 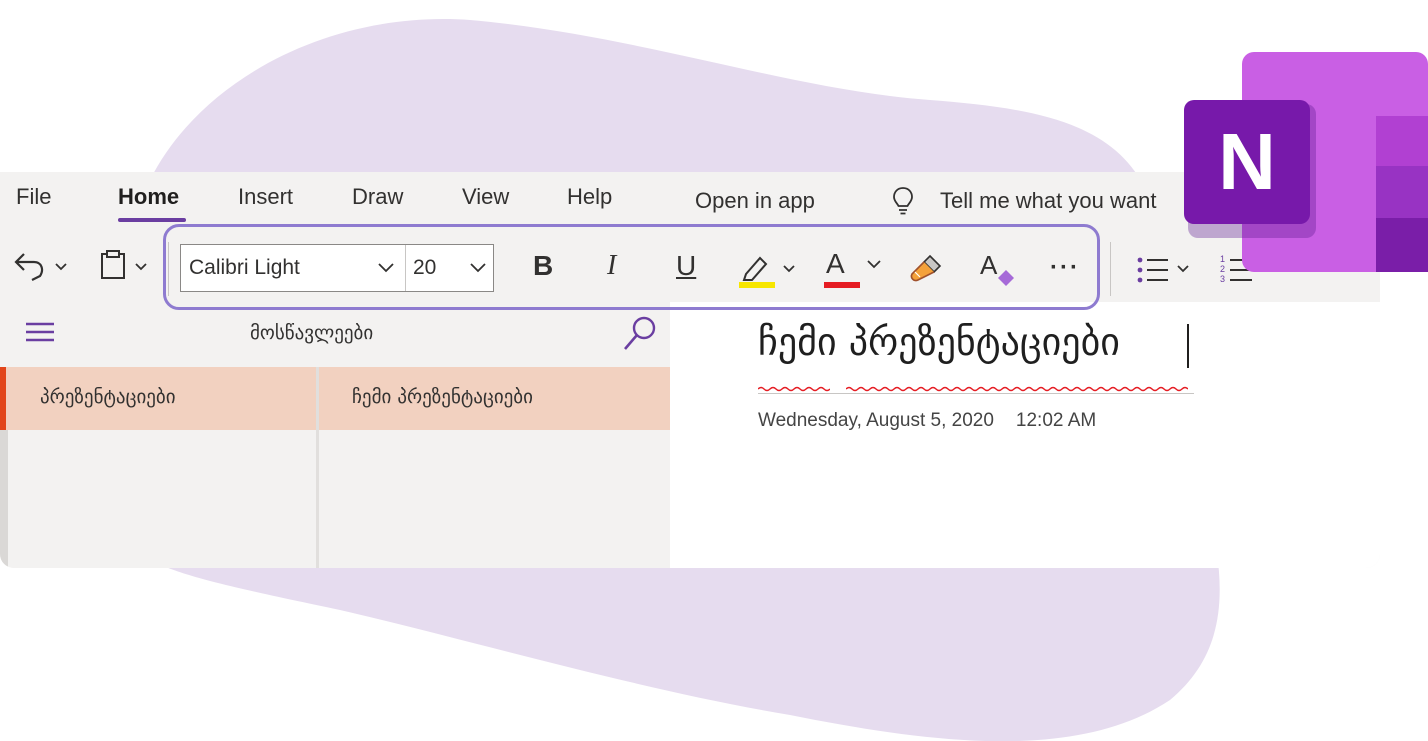 I want to click on hamburger-menu-icon, so click(x=40, y=332).